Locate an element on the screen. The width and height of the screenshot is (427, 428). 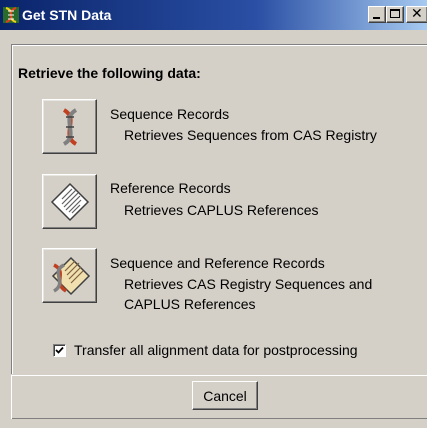
reference-records-description: Retrieves CAPLUS References is located at coordinates (221, 210).